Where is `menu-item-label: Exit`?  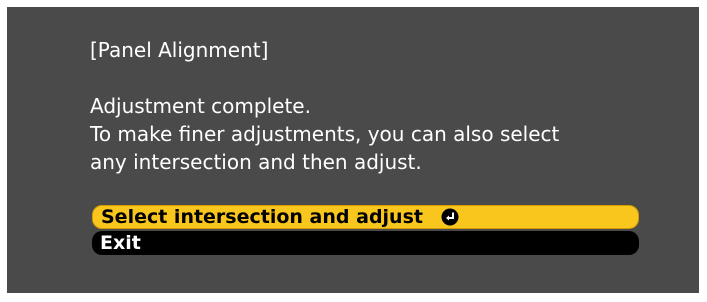 menu-item-label: Exit is located at coordinates (120, 243).